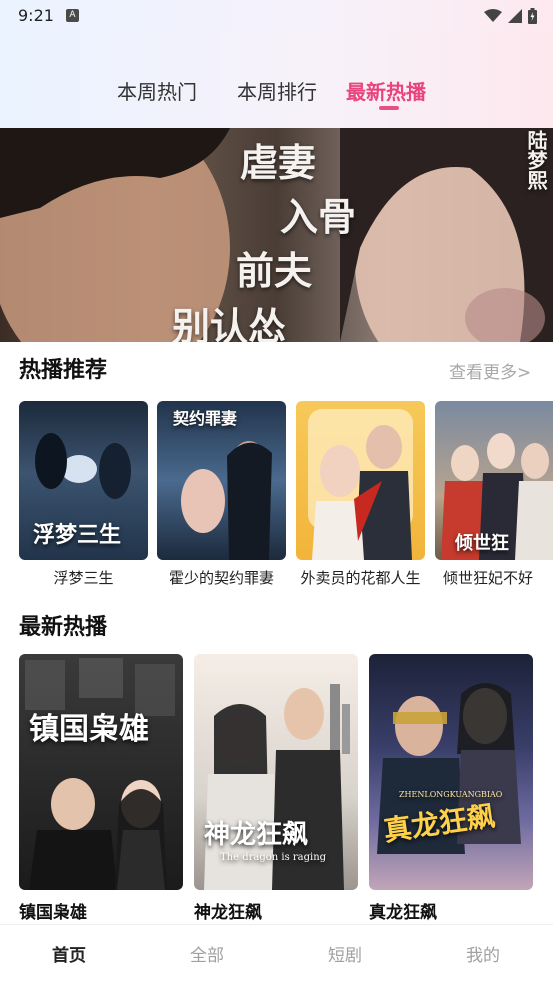  I want to click on banner-title-line-2: 入骨, so click(318, 216).